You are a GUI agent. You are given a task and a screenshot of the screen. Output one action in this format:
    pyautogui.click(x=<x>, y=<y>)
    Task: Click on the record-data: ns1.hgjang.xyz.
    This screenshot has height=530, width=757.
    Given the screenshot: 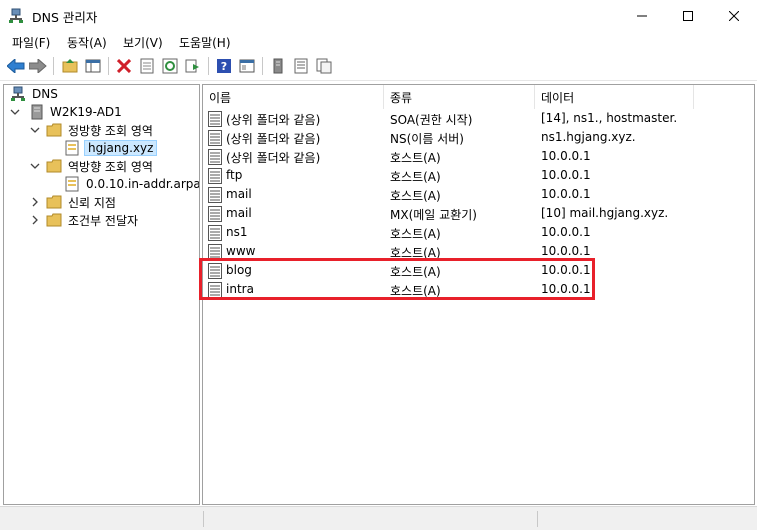 What is the action you would take?
    pyautogui.click(x=588, y=137)
    